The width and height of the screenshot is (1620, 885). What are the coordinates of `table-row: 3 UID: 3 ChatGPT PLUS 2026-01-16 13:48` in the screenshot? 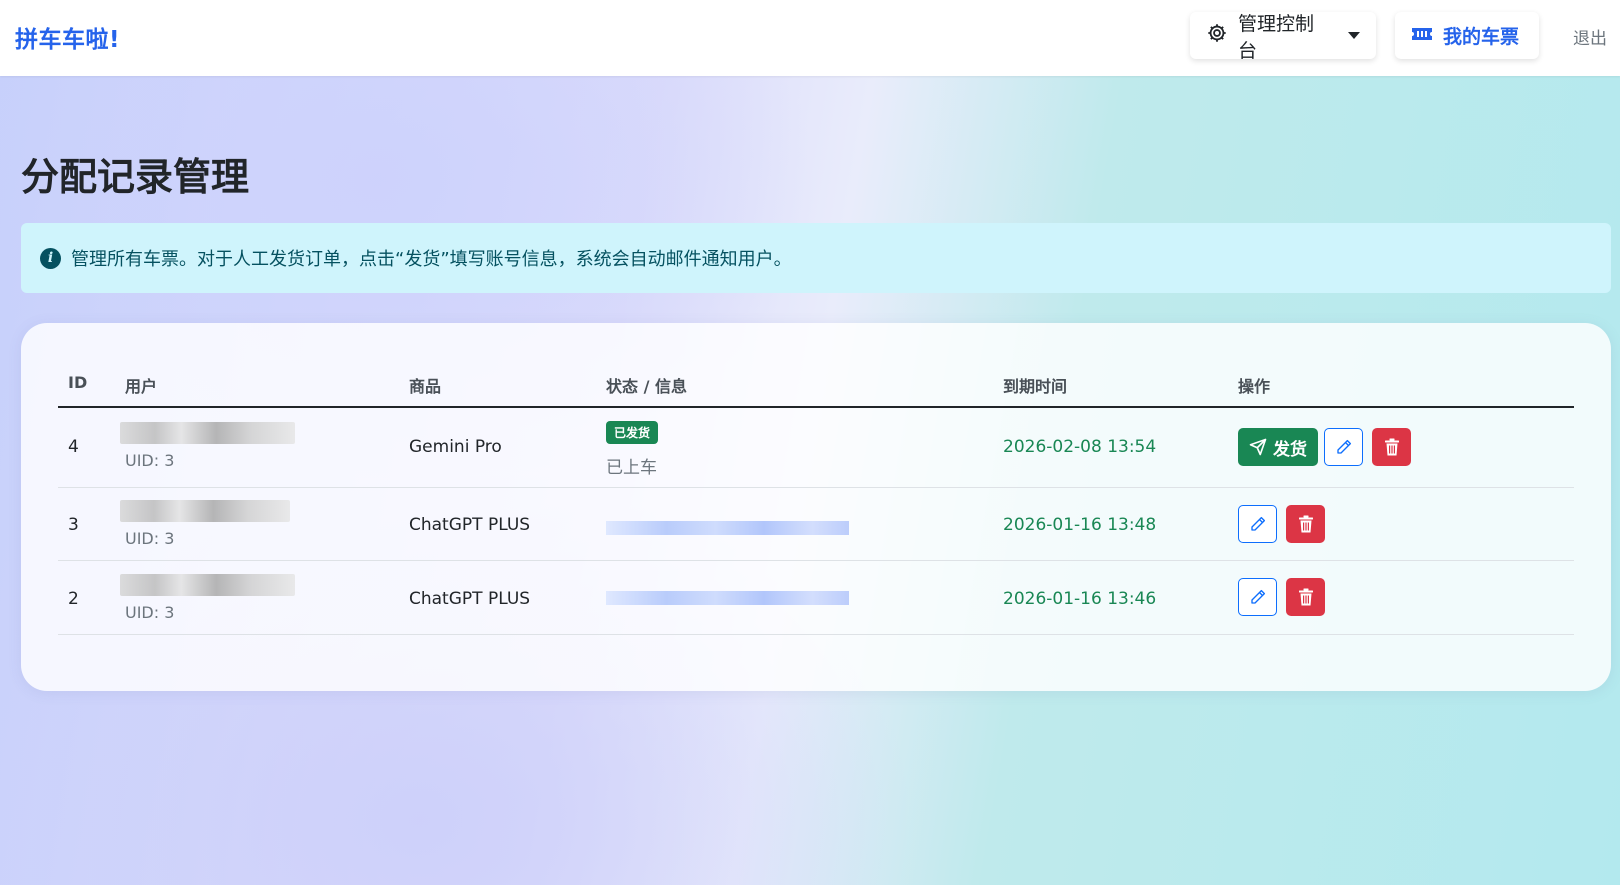 It's located at (816, 524).